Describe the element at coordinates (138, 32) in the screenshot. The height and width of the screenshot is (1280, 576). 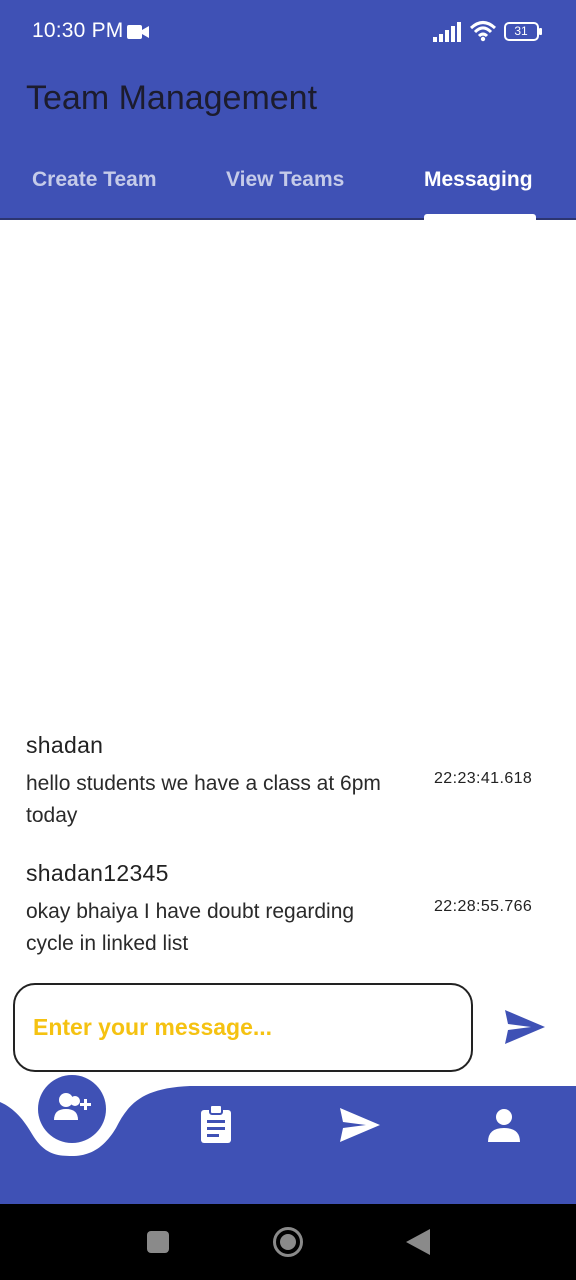
I see `video-camera-icon` at that location.